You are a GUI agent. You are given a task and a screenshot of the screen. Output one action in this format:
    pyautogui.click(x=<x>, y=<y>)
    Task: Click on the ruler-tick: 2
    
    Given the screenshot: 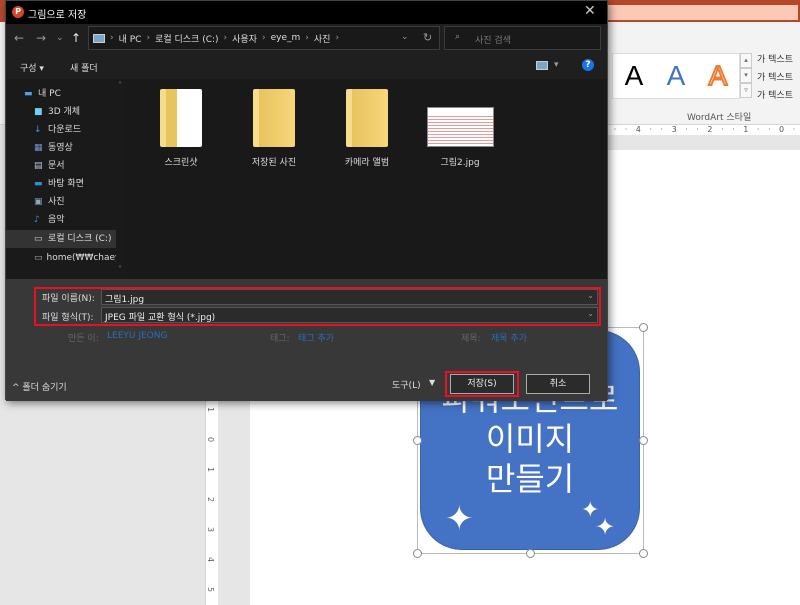 What is the action you would take?
    pyautogui.click(x=211, y=499)
    